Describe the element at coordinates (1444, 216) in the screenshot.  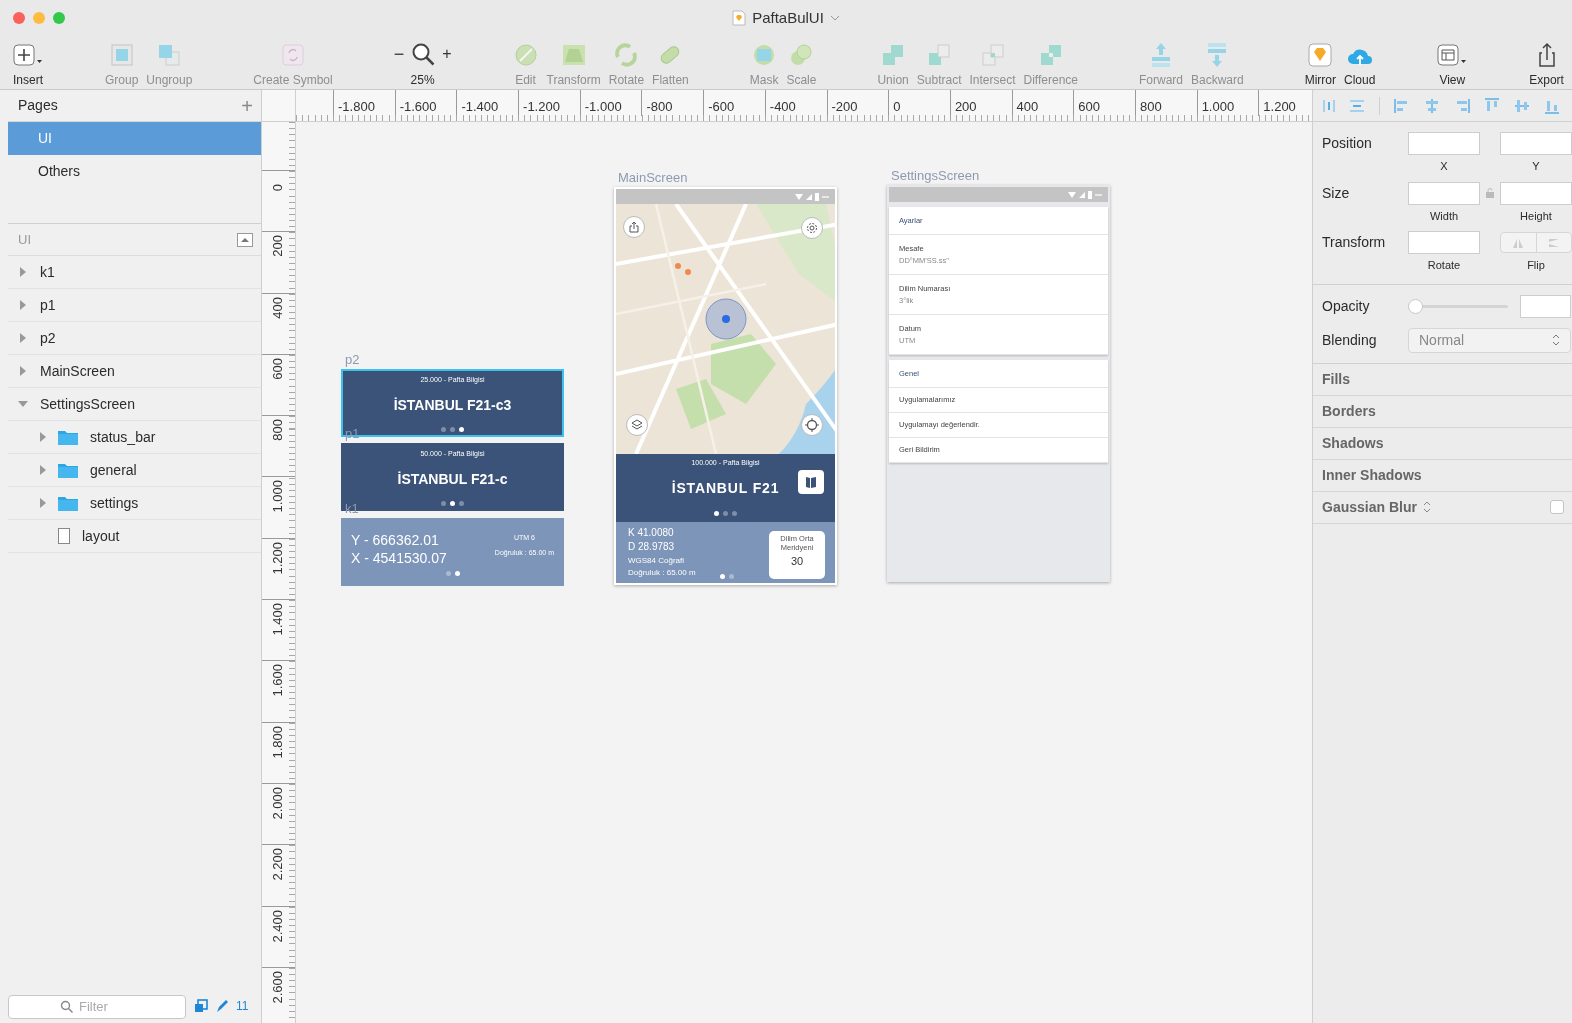
I see `field-caption: Width` at that location.